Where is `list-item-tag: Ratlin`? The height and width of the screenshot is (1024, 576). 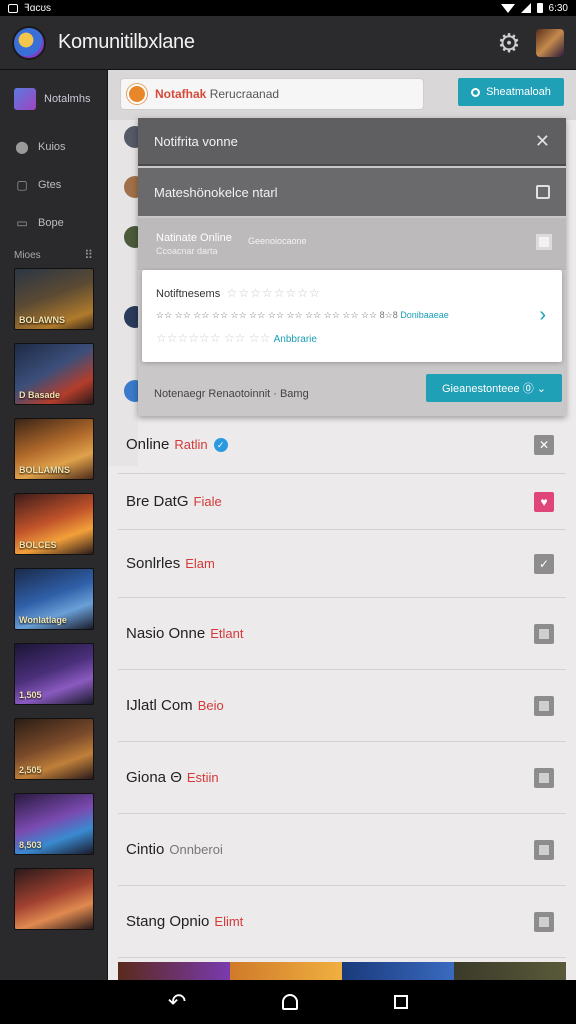 list-item-tag: Ratlin is located at coordinates (191, 444).